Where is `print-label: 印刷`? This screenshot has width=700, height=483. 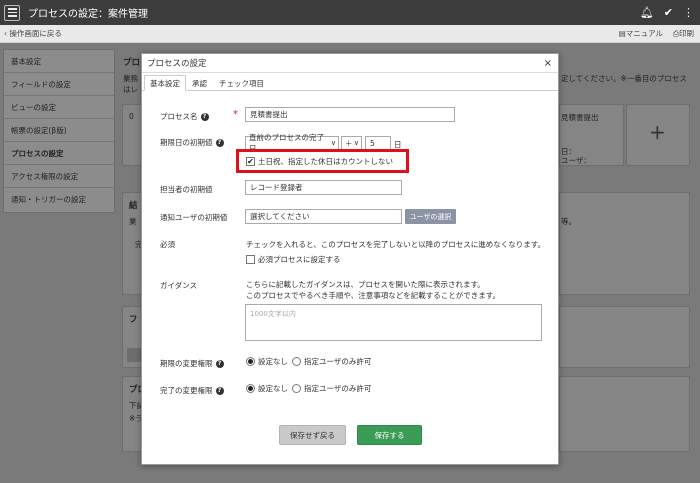
print-label: 印刷 is located at coordinates (686, 33).